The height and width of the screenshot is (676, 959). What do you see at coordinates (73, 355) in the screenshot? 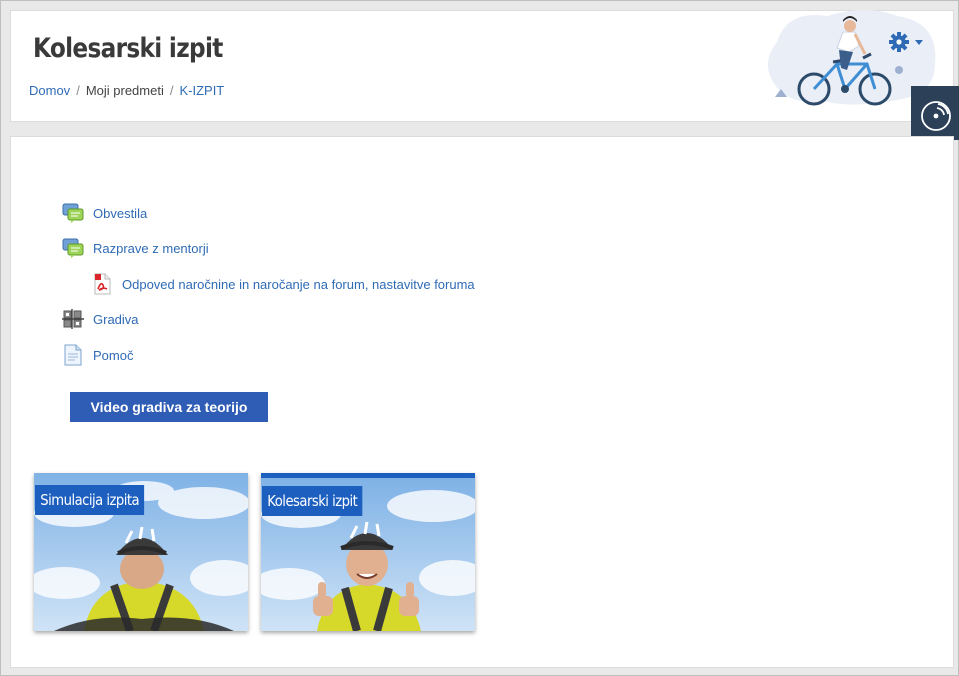
I see `page-icon` at bounding box center [73, 355].